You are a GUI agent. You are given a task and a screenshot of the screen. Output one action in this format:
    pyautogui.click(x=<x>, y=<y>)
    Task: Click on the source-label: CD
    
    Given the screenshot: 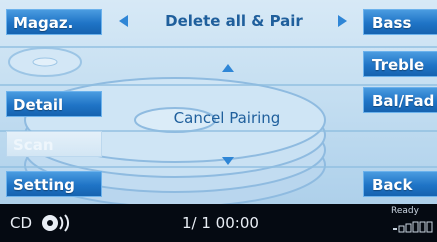 What is the action you would take?
    pyautogui.click(x=21, y=223)
    